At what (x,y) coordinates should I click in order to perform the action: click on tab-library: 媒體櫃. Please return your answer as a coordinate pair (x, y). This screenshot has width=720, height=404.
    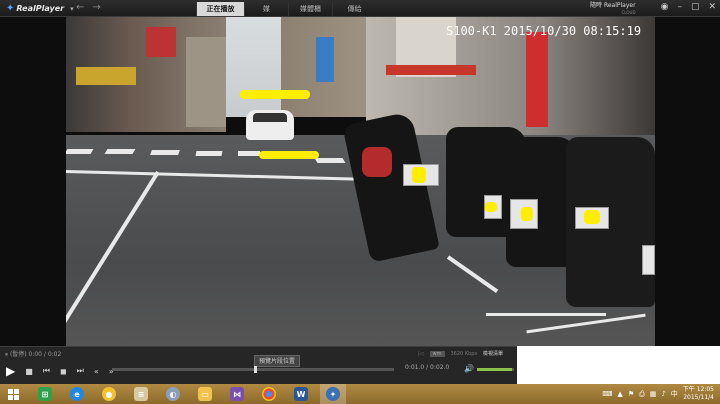
    Looking at the image, I should click on (310, 9).